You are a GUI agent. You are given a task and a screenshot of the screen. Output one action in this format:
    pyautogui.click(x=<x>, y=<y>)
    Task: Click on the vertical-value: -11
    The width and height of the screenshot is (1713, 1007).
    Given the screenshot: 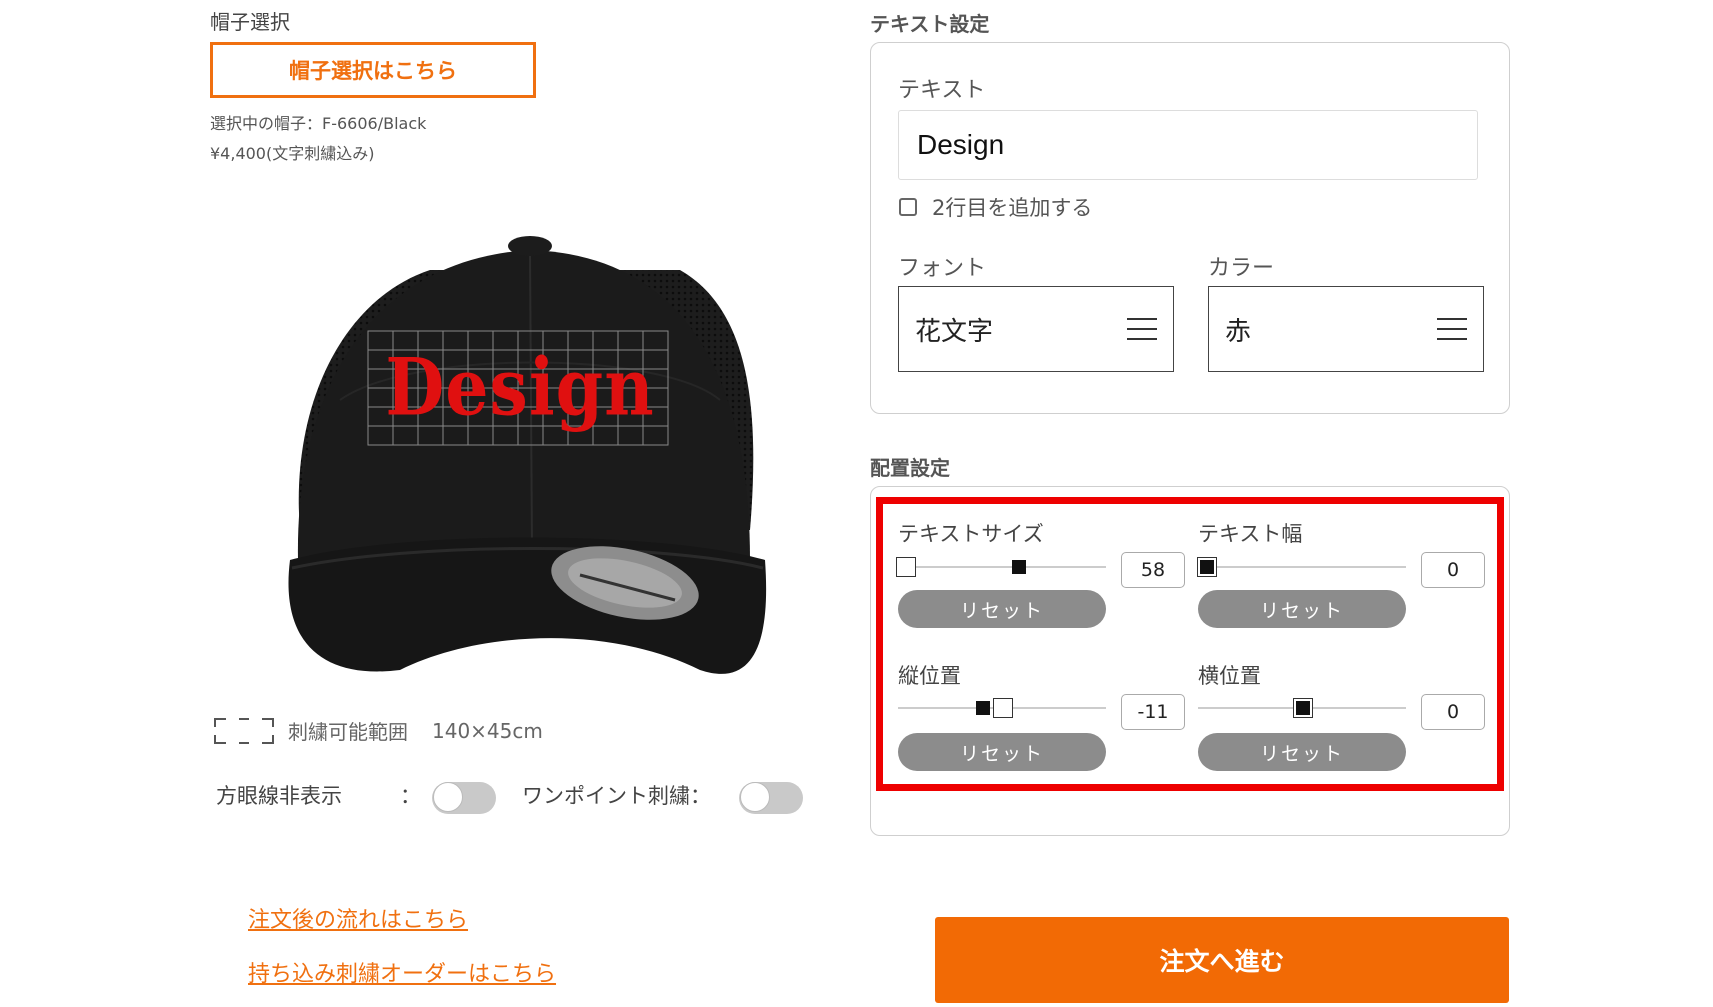 What is the action you would take?
    pyautogui.click(x=1153, y=712)
    